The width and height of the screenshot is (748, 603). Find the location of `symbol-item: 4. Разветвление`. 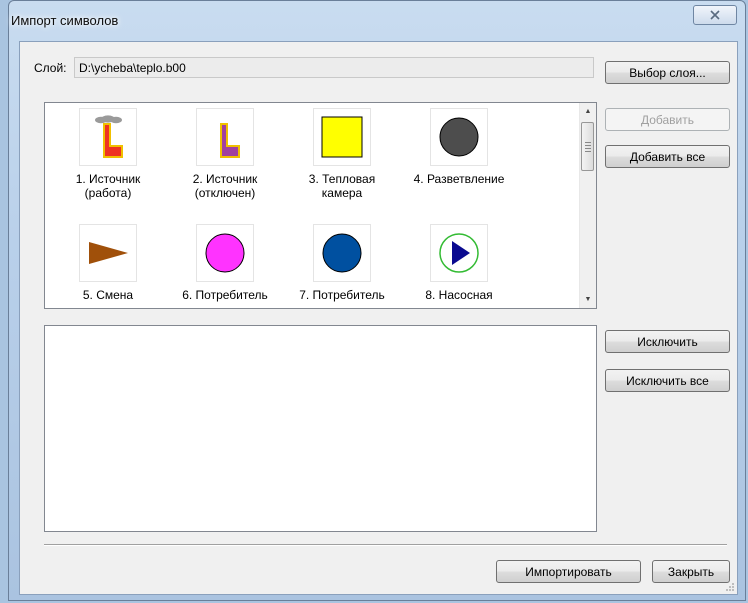

symbol-item: 4. Разветвление is located at coordinates (459, 147).